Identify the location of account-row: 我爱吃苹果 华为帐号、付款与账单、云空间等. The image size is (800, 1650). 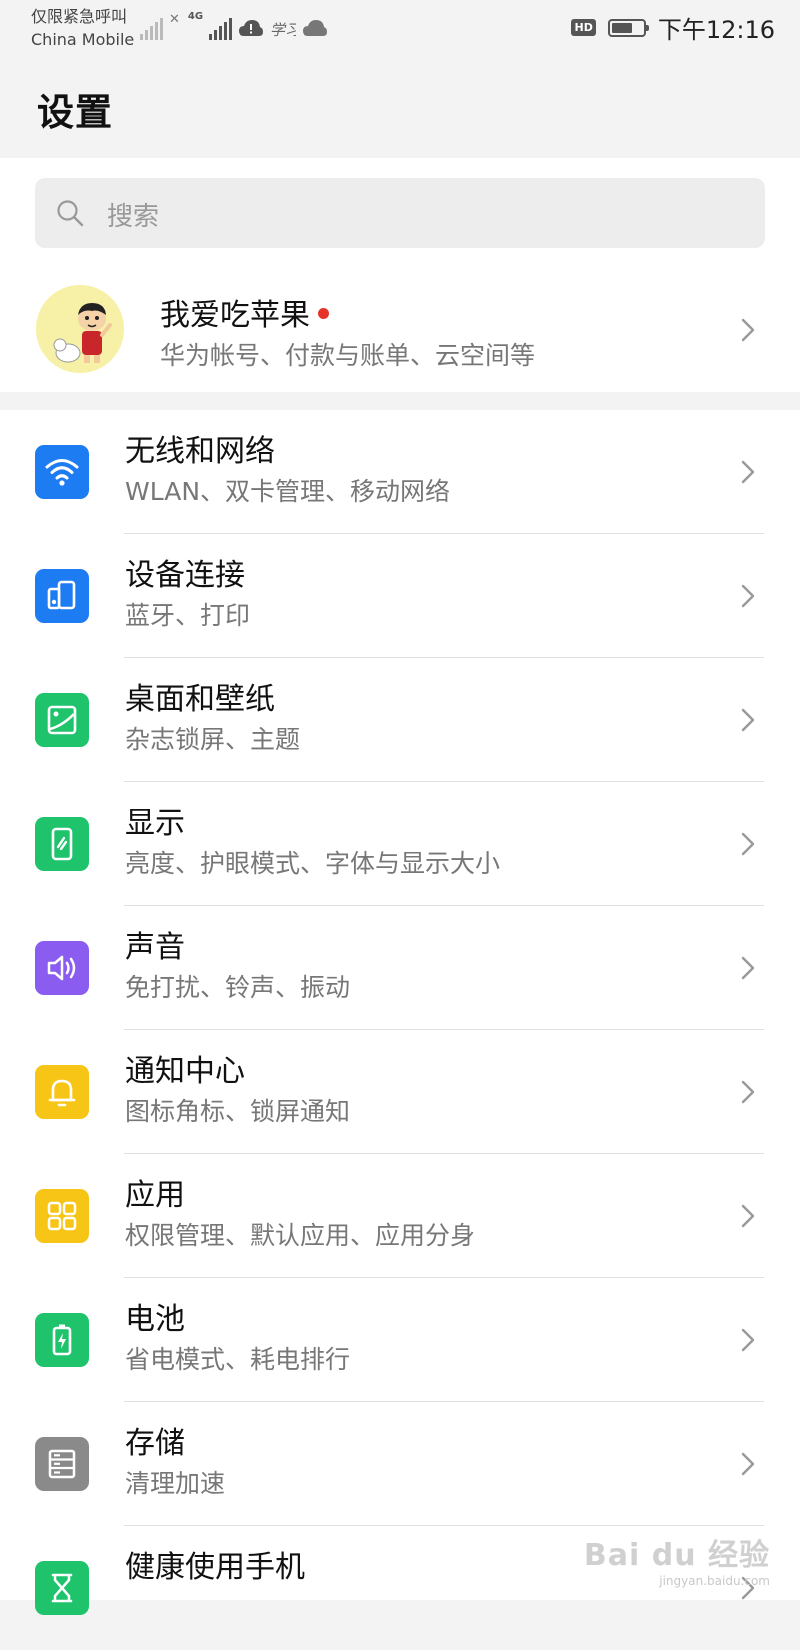
(400, 330).